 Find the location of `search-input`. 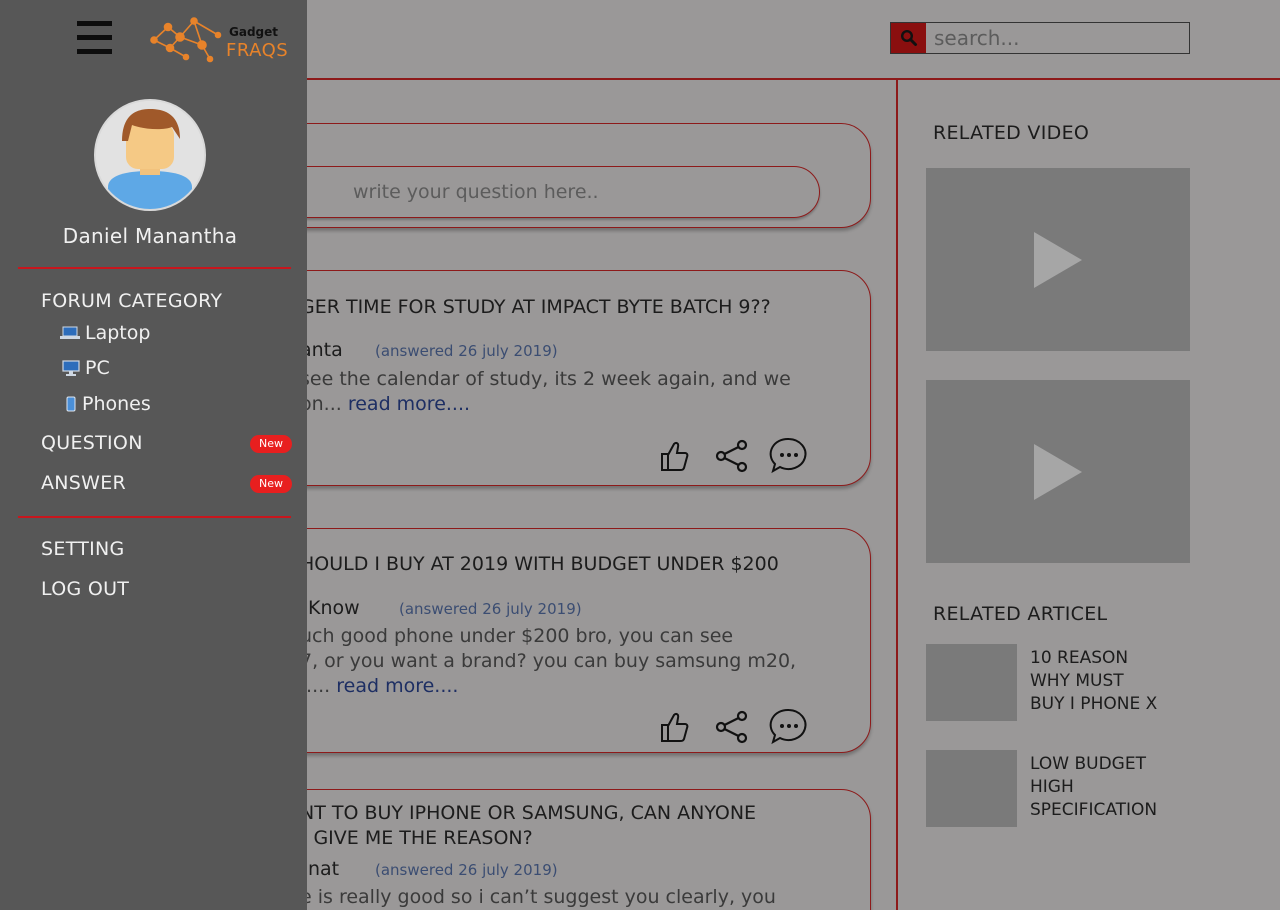

search-input is located at coordinates (1057, 38).